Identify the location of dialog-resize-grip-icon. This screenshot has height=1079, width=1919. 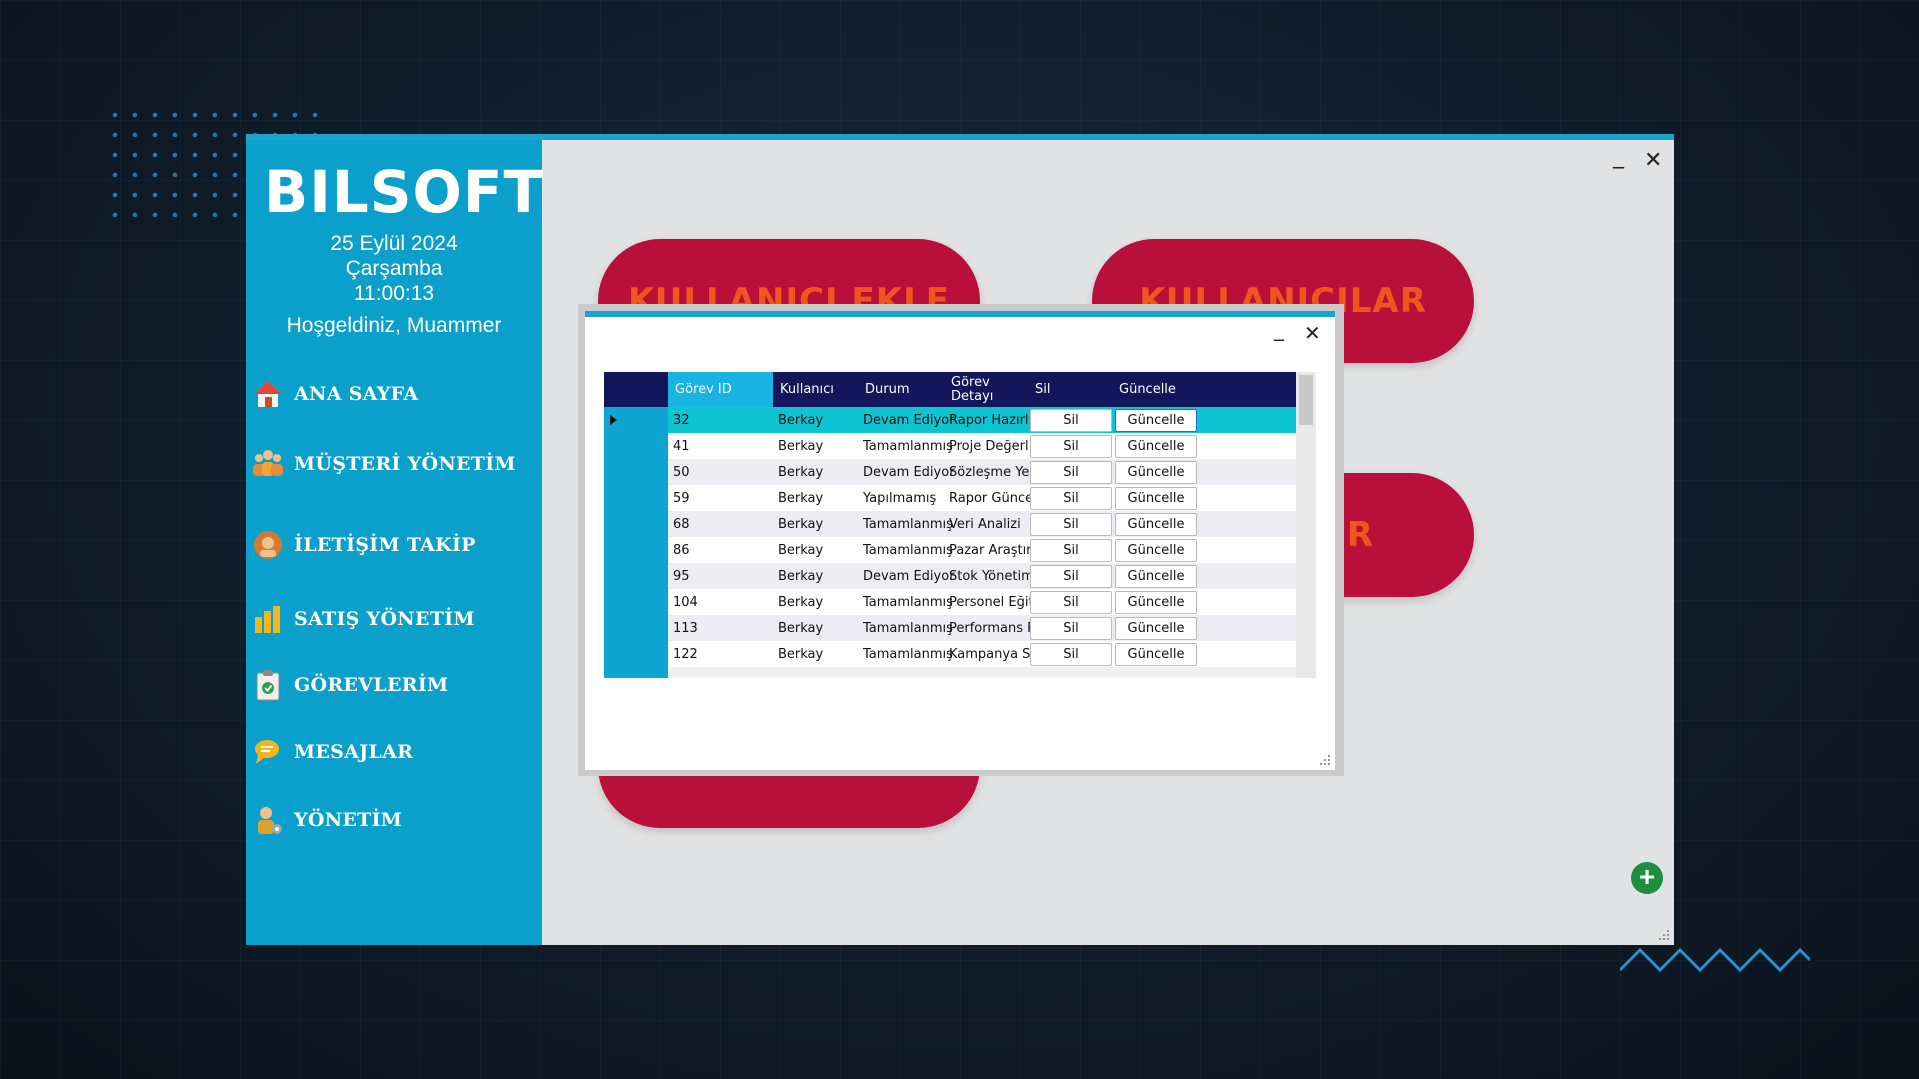
(1325, 760).